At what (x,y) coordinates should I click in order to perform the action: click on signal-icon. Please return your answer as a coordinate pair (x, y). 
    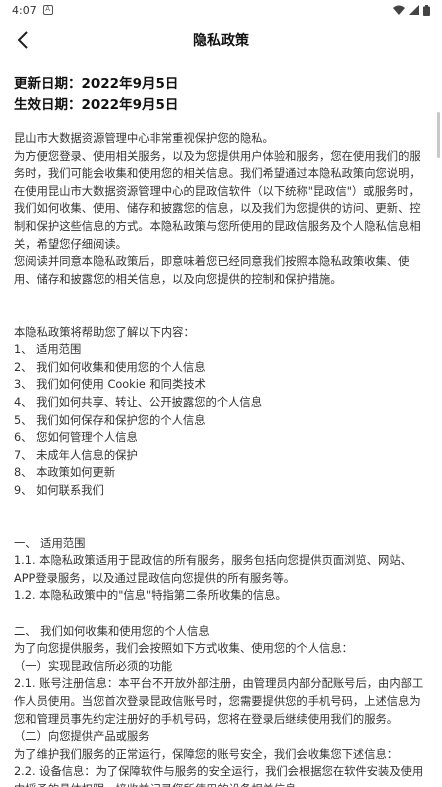
    Looking at the image, I should click on (414, 10).